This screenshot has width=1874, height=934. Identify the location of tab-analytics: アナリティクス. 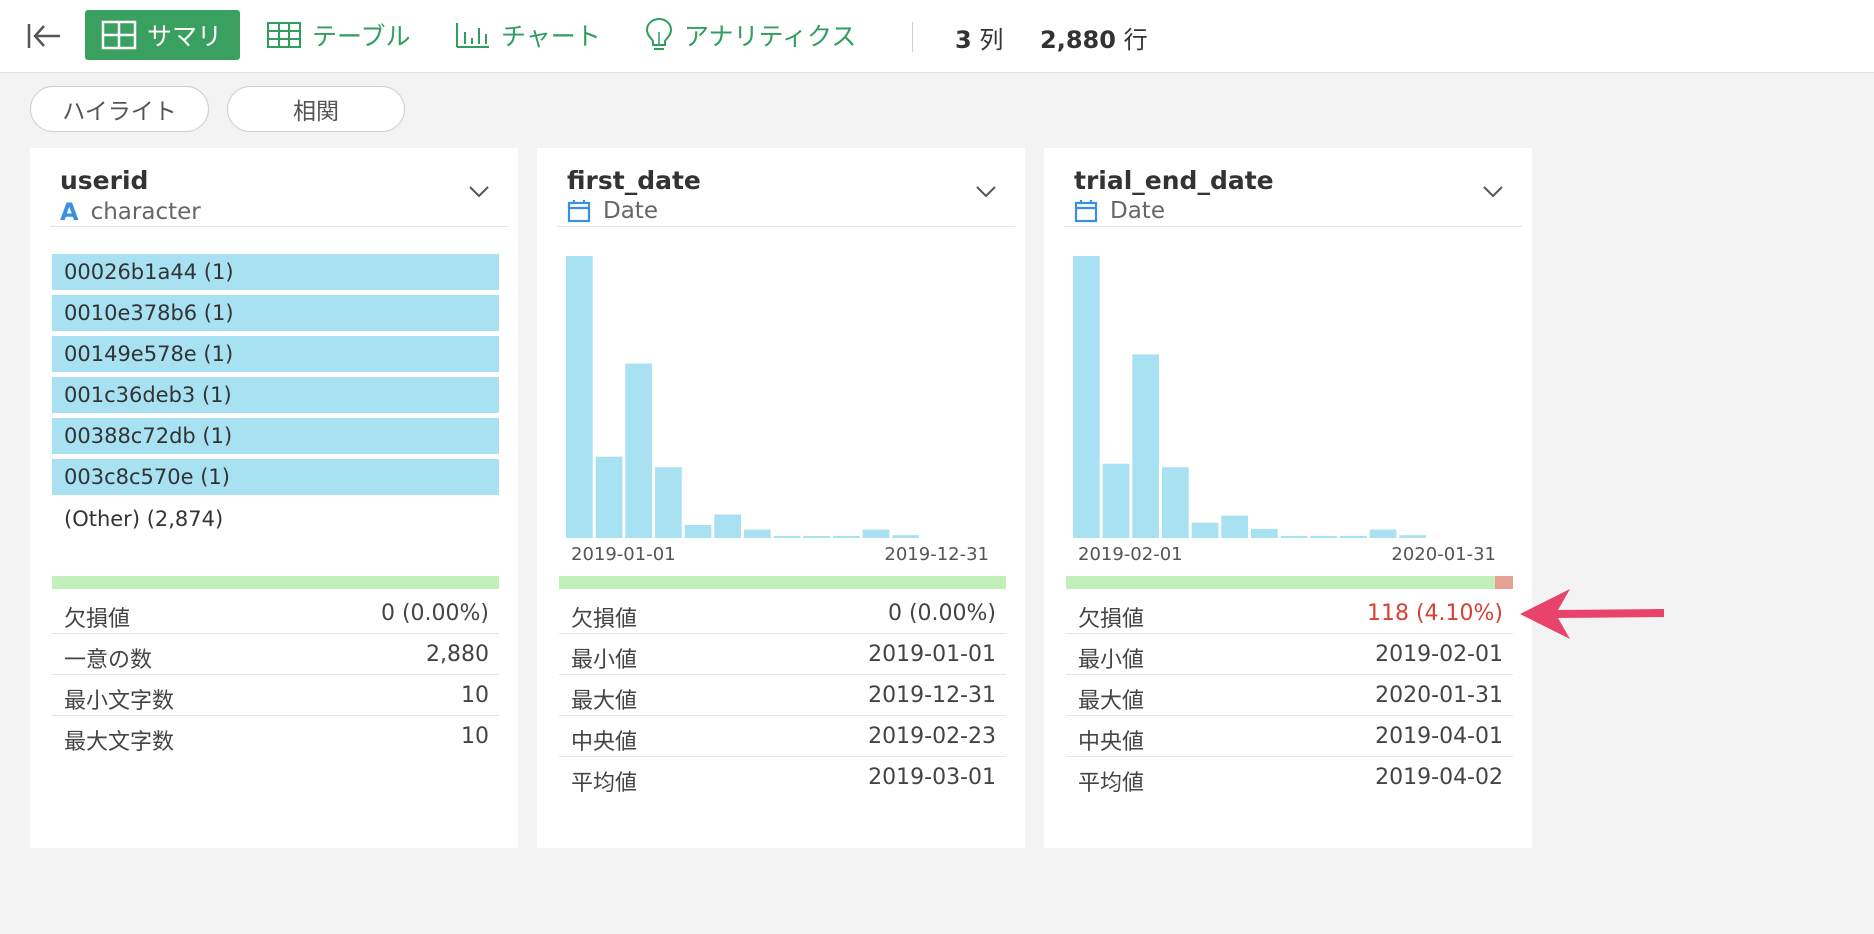
(750, 35).